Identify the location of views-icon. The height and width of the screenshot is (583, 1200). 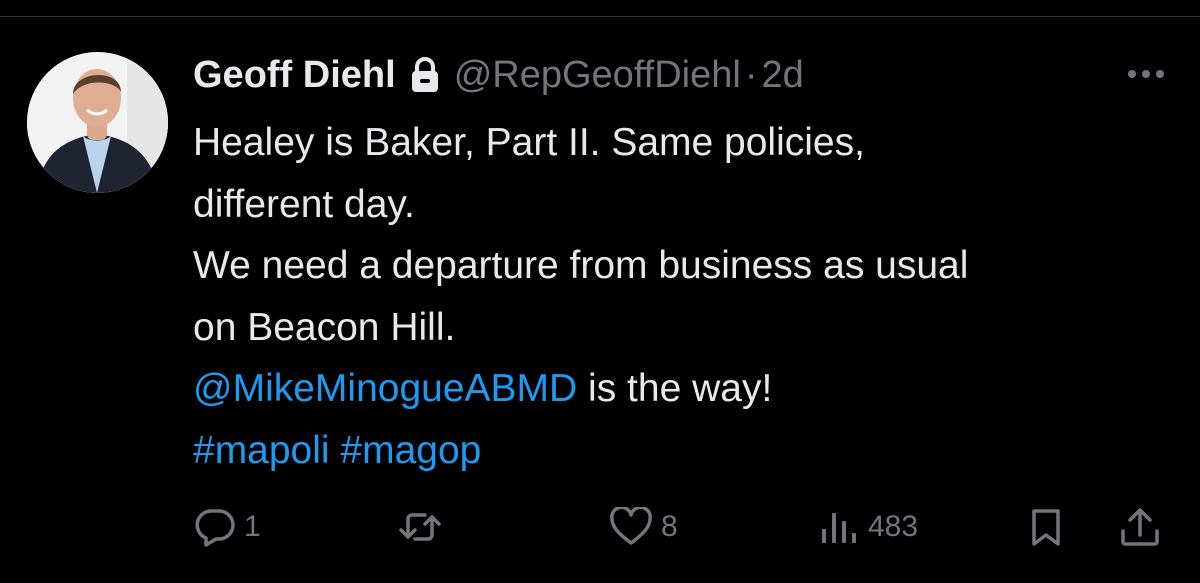
(839, 527).